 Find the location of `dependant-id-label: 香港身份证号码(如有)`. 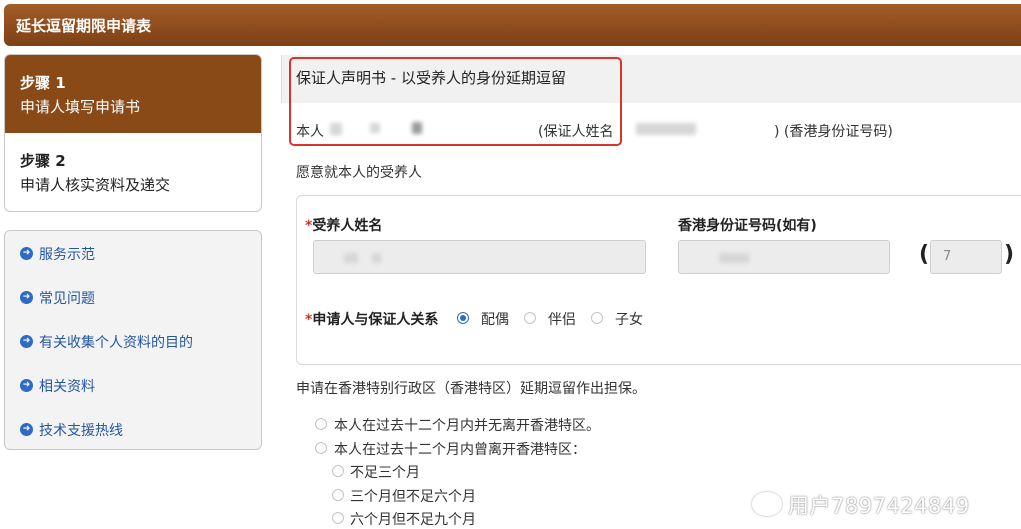

dependant-id-label: 香港身份证号码(如有) is located at coordinates (747, 226).